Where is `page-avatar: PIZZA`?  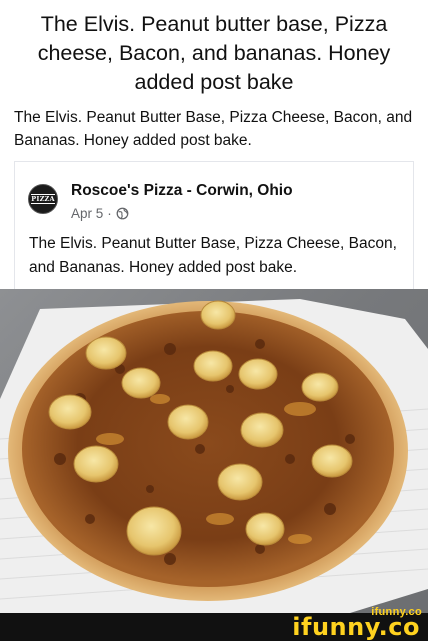 page-avatar: PIZZA is located at coordinates (43, 199).